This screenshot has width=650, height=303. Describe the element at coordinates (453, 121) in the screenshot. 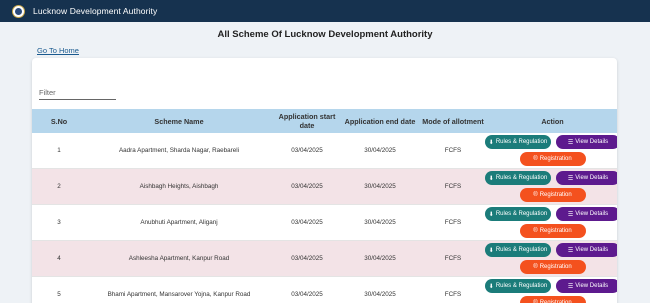

I see `col-mode: Mode of allotment` at that location.